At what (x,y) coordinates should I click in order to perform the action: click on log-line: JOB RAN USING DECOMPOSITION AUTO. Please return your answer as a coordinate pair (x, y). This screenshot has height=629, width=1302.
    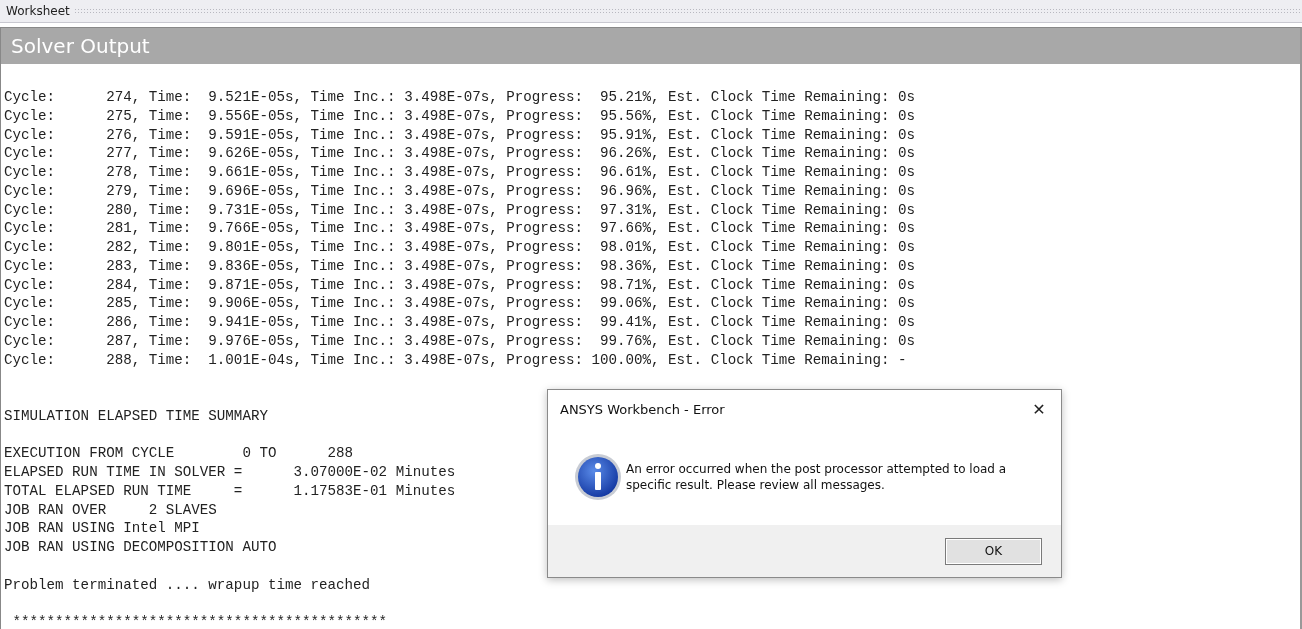
    Looking at the image, I should click on (140, 547).